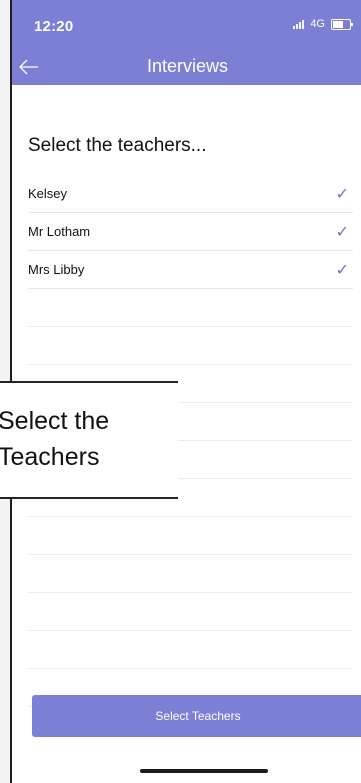 The width and height of the screenshot is (361, 783). What do you see at coordinates (204, 771) in the screenshot?
I see `home-indicator` at bounding box center [204, 771].